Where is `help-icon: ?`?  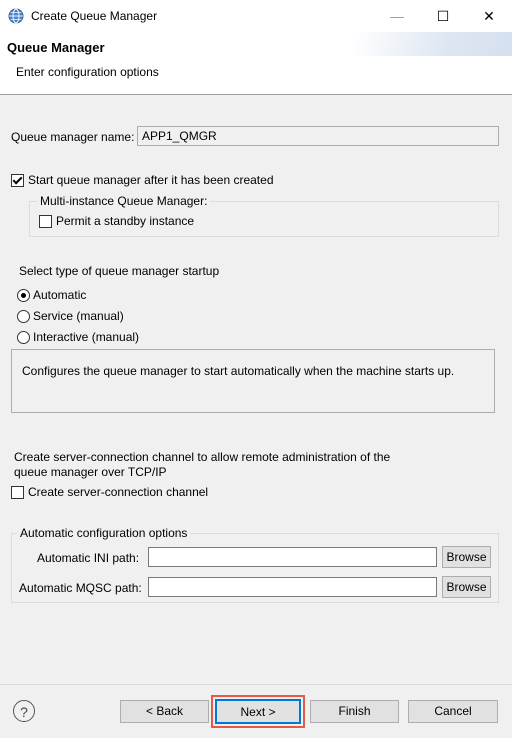 help-icon: ? is located at coordinates (24, 711).